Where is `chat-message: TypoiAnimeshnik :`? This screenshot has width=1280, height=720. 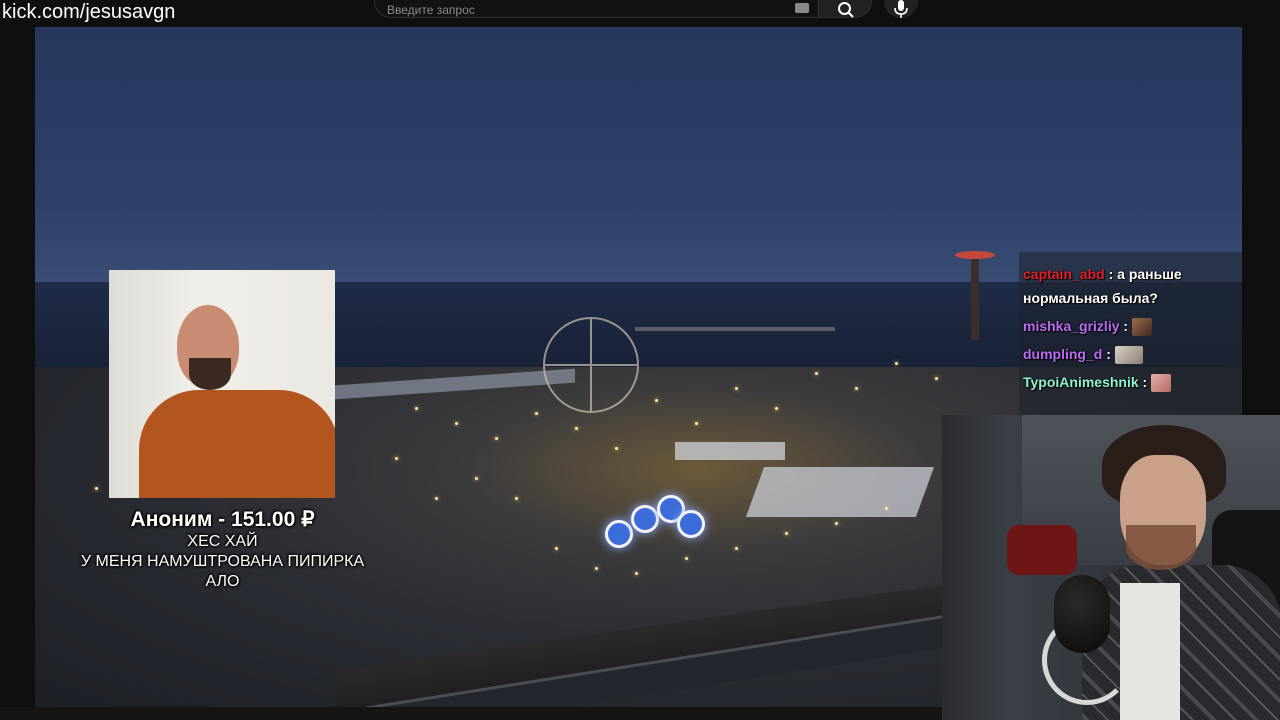
chat-message: TypoiAnimeshnik : is located at coordinates (1097, 382).